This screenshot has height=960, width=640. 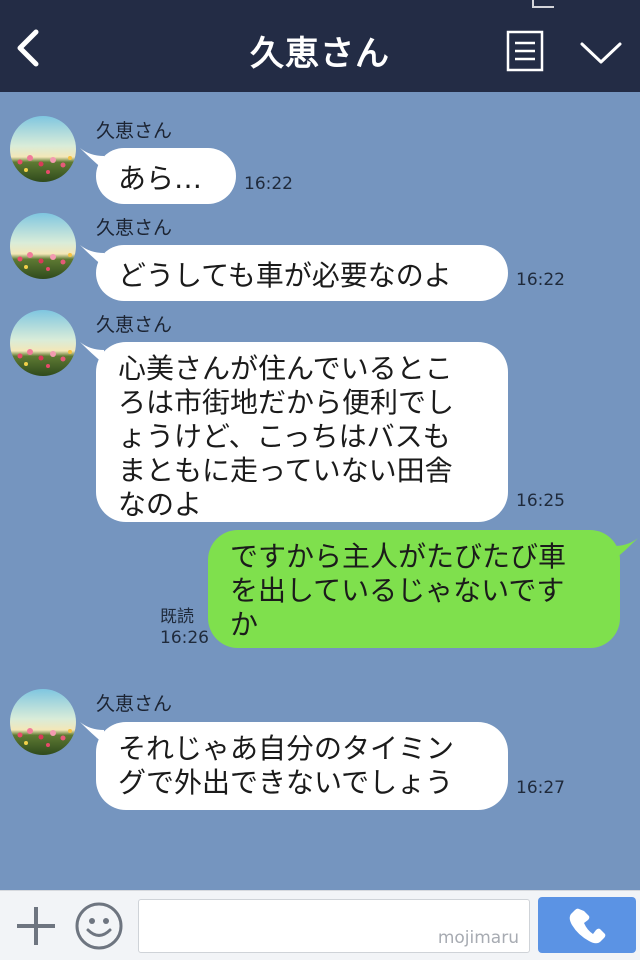 What do you see at coordinates (478, 938) in the screenshot?
I see `watermark: mojimaru` at bounding box center [478, 938].